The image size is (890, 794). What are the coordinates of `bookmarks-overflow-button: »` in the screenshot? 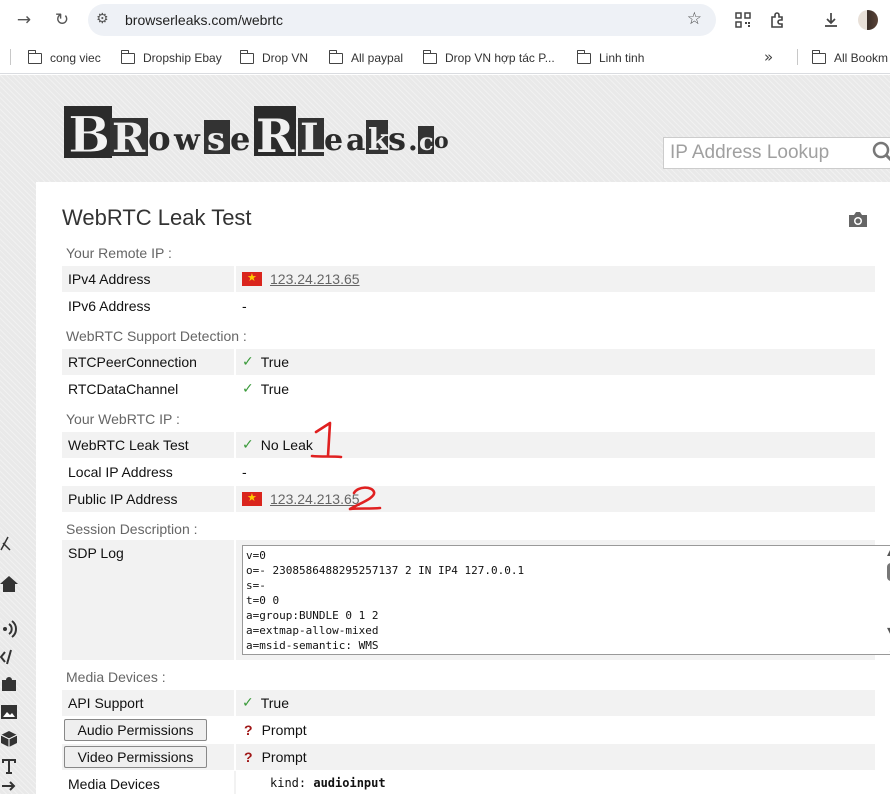 It's located at (768, 57).